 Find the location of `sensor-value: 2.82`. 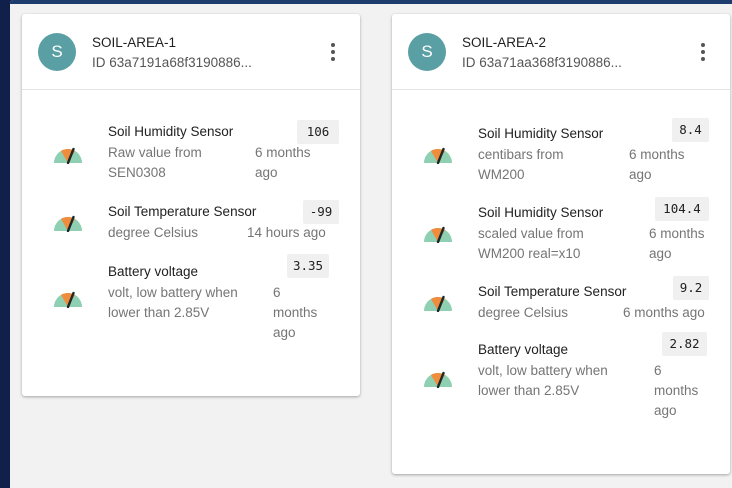

sensor-value: 2.82 is located at coordinates (684, 344).